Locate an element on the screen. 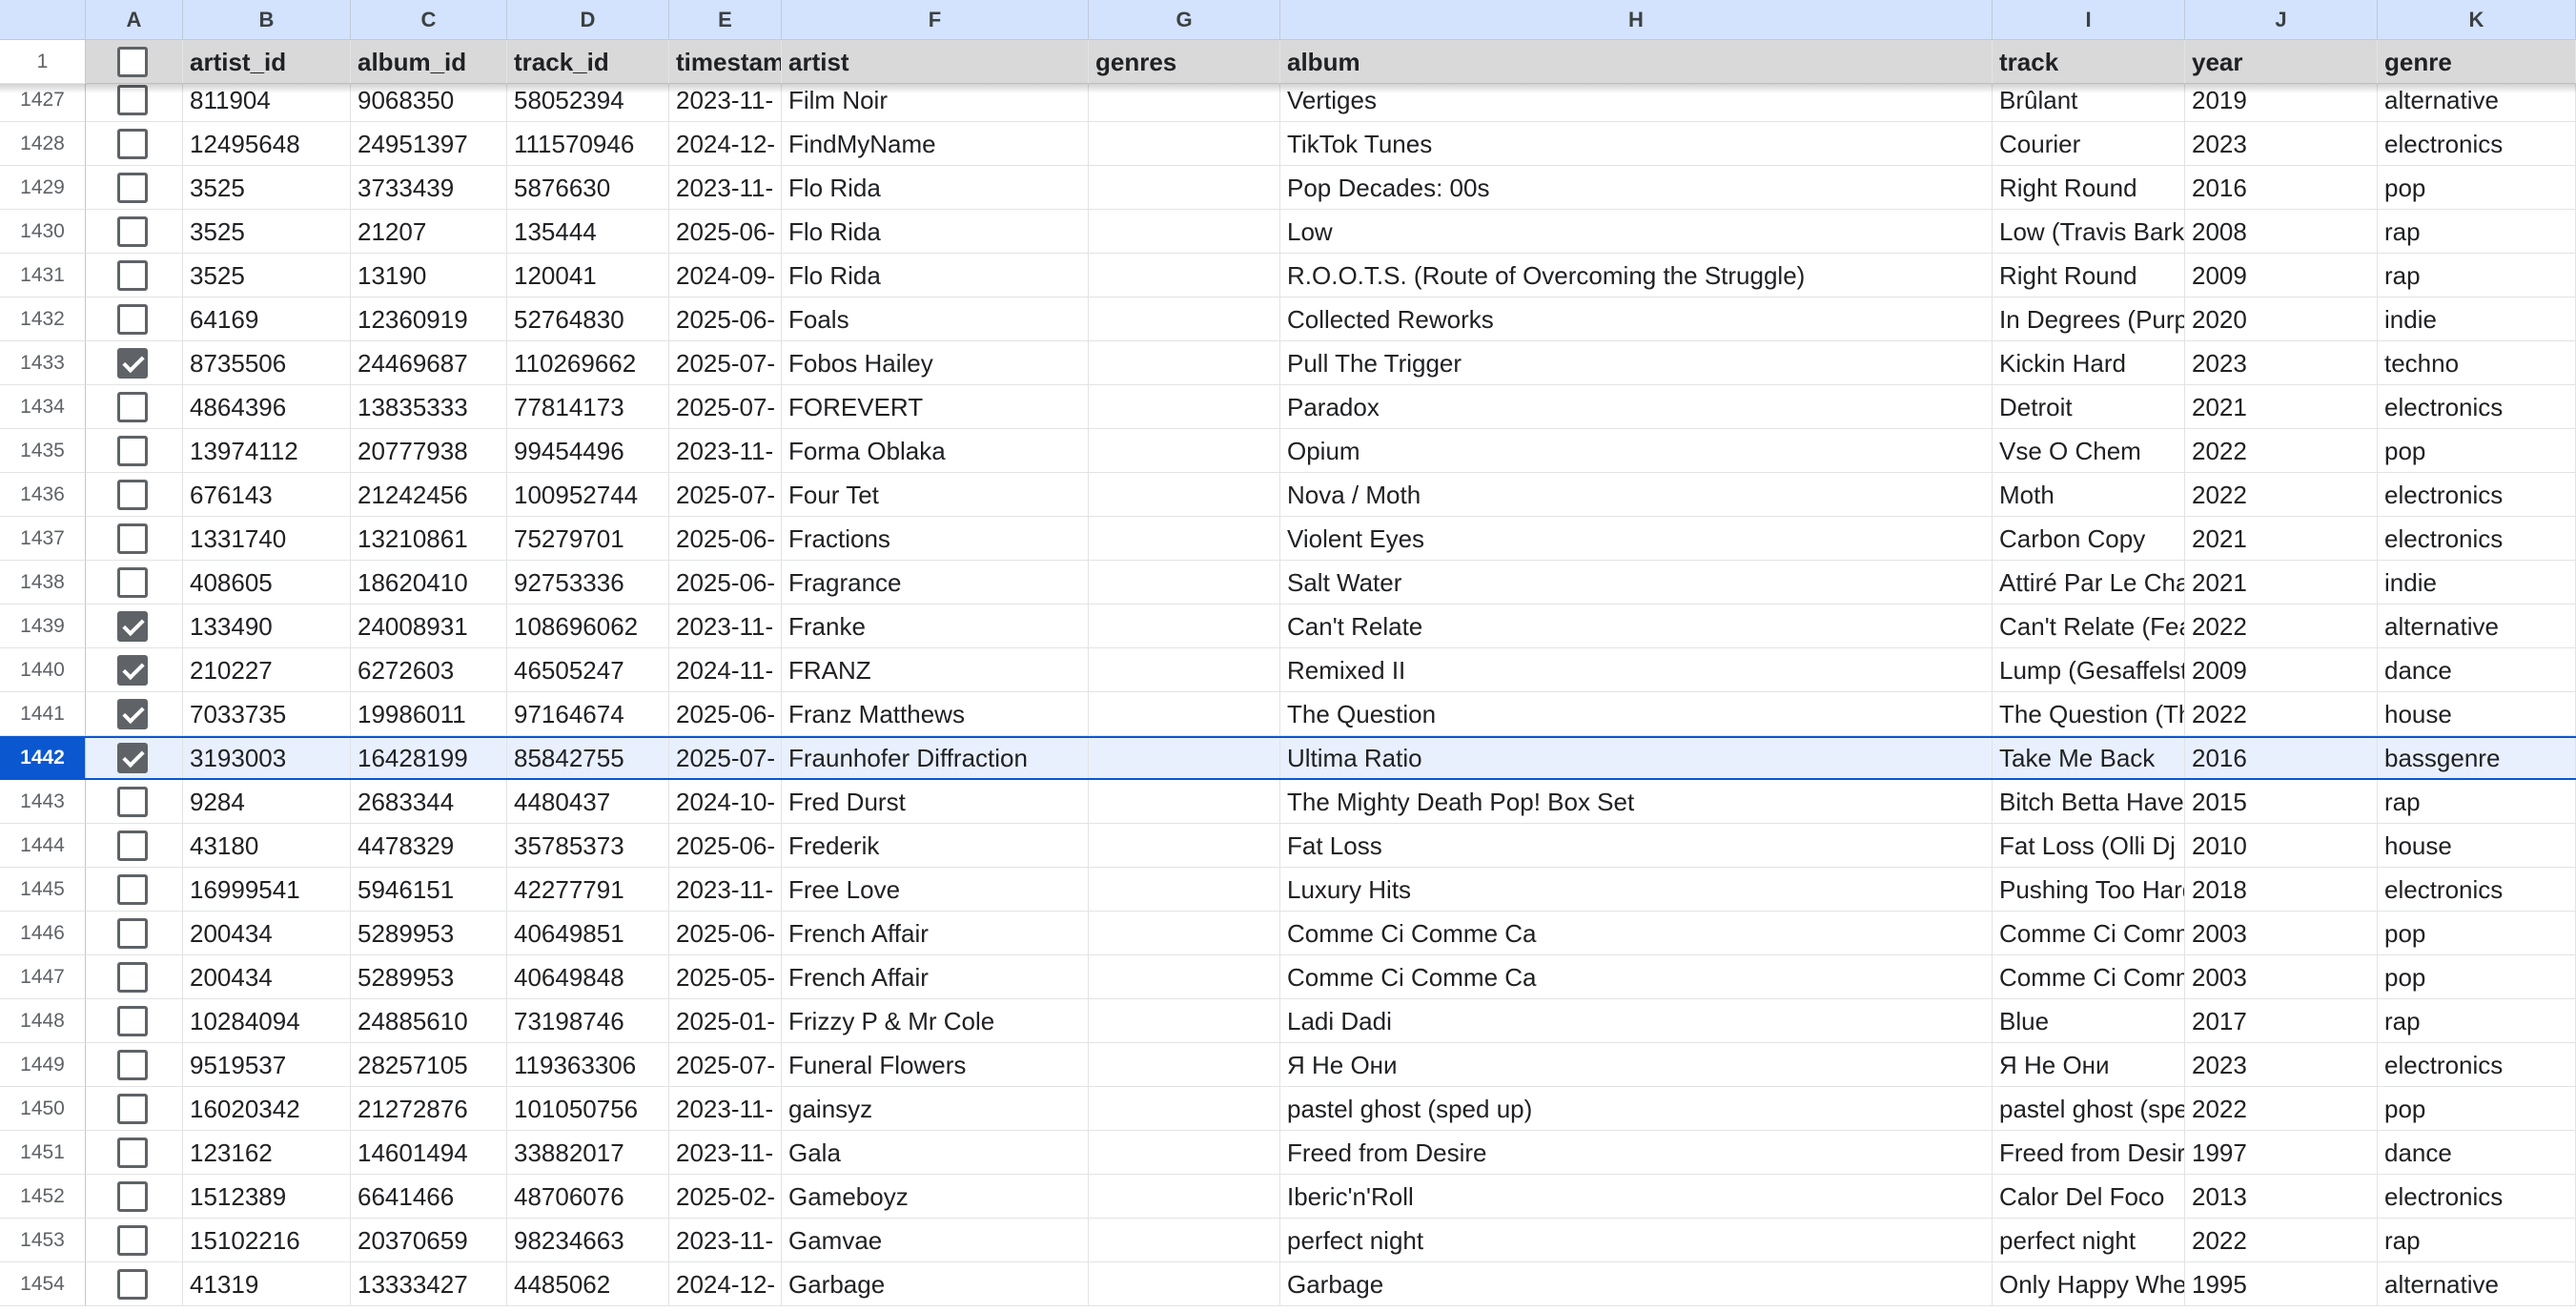 Image resolution: width=2576 pixels, height=1312 pixels. cell-b: 1512389 is located at coordinates (267, 1197).